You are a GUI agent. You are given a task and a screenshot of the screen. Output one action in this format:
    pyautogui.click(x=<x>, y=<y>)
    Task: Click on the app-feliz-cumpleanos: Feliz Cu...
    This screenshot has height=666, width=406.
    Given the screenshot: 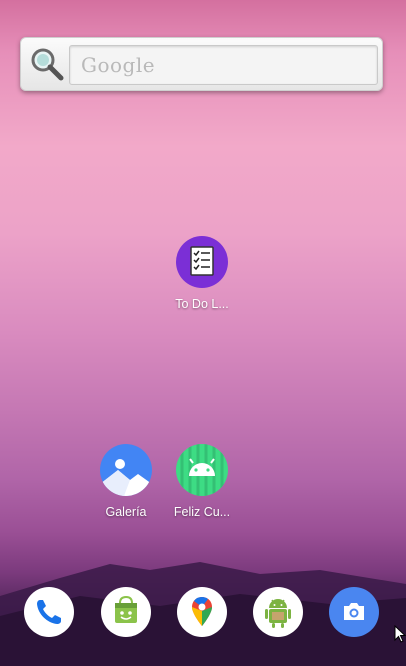 What is the action you would take?
    pyautogui.click(x=202, y=481)
    